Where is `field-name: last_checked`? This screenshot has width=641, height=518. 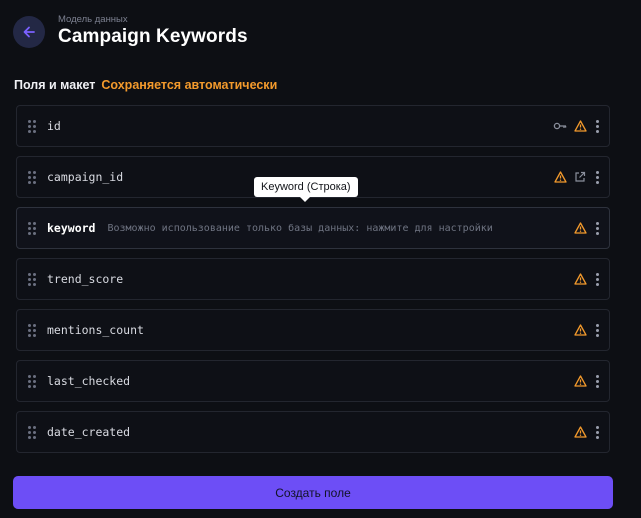 field-name: last_checked is located at coordinates (89, 381).